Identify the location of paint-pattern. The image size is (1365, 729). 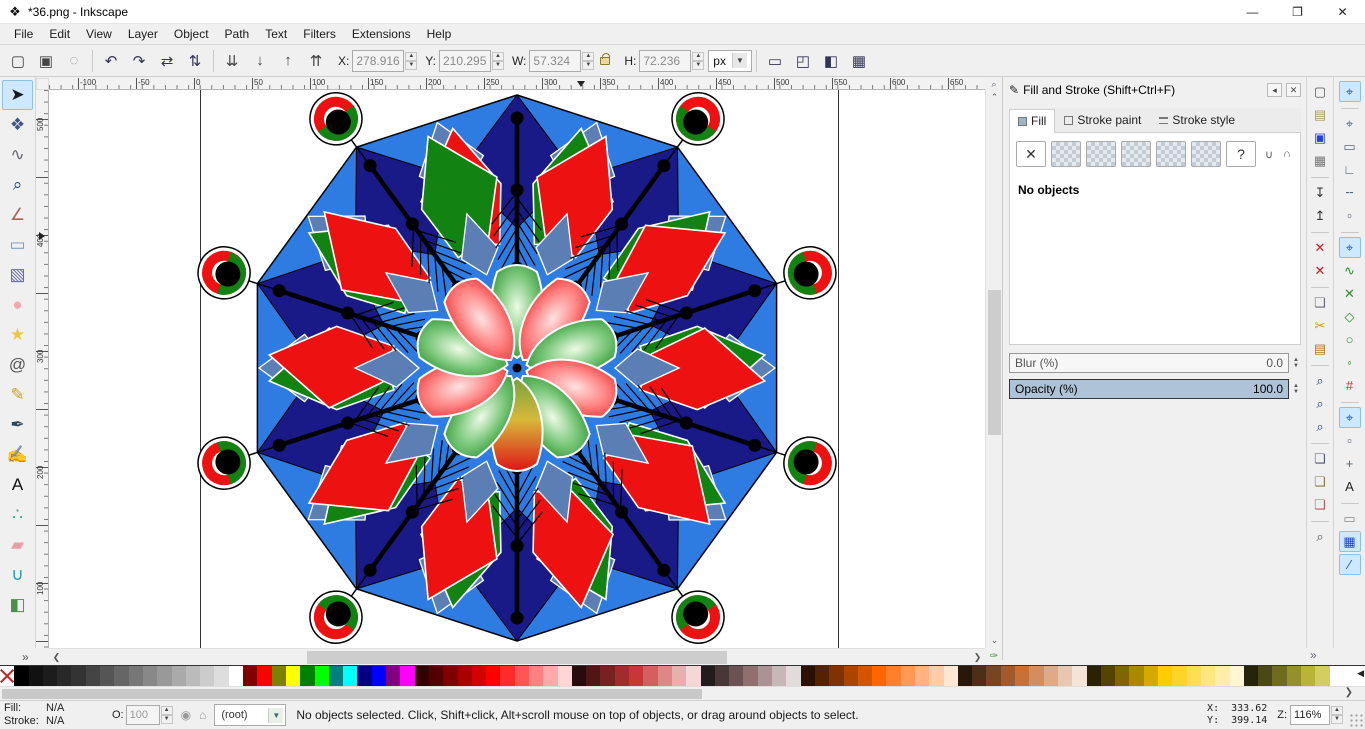
(1171, 154).